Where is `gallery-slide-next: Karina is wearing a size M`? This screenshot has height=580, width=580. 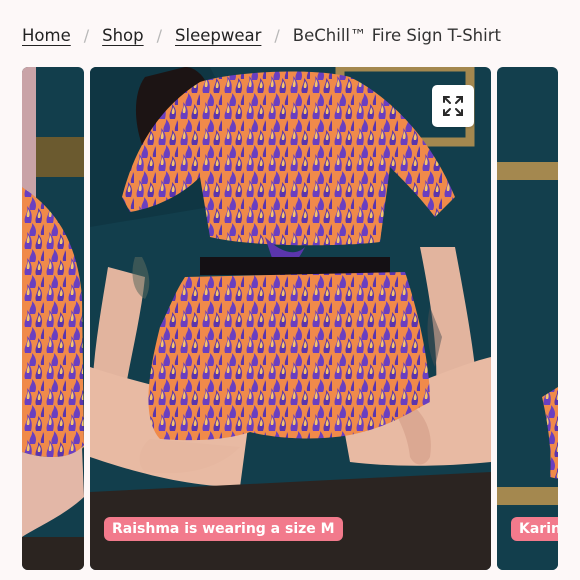
gallery-slide-next: Karina is wearing a size M is located at coordinates (527, 318).